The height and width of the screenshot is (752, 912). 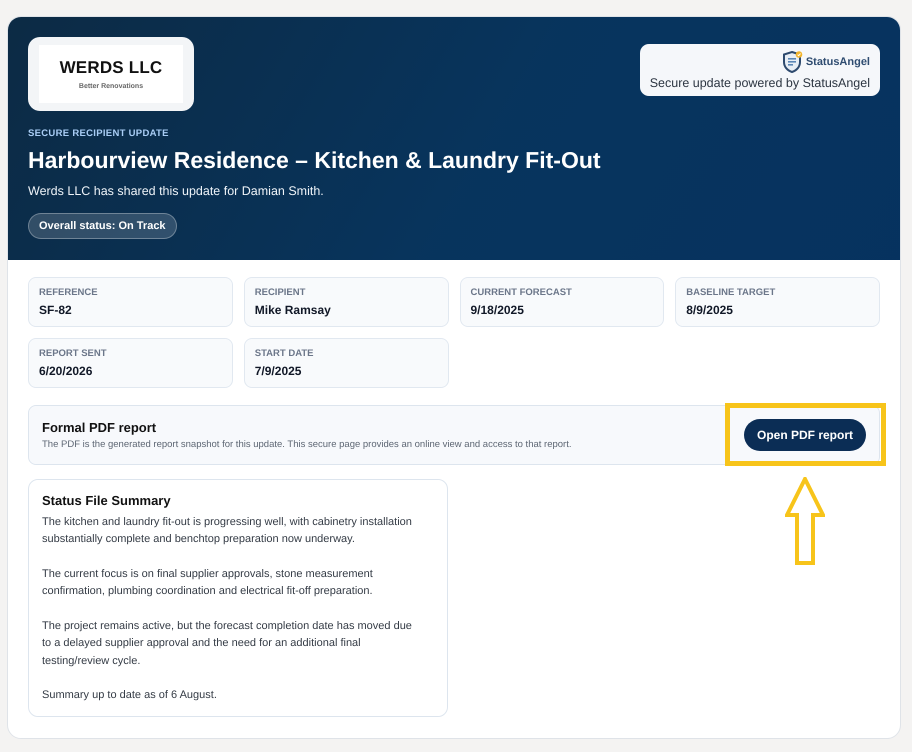 I want to click on detail-label: START DATE, so click(x=284, y=353).